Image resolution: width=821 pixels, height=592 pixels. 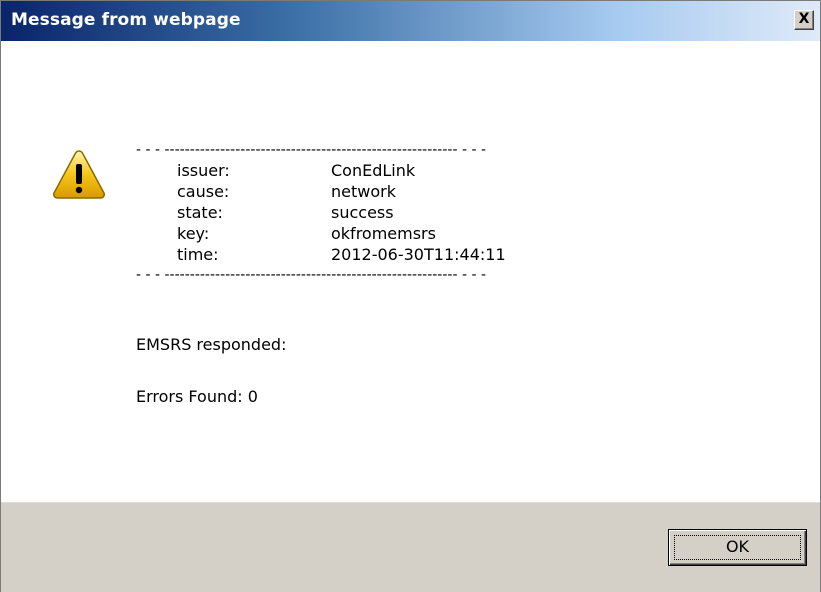 What do you see at coordinates (126, 20) in the screenshot?
I see `dialog-title: Message from webpage` at bounding box center [126, 20].